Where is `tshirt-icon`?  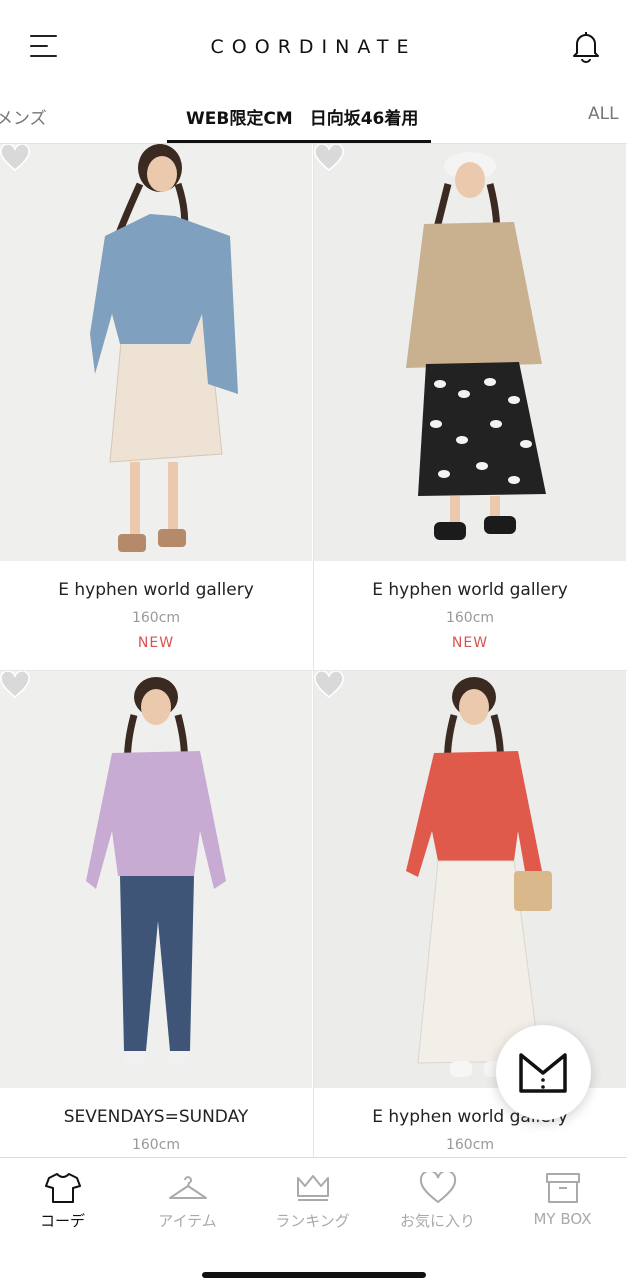 tshirt-icon is located at coordinates (62, 1188).